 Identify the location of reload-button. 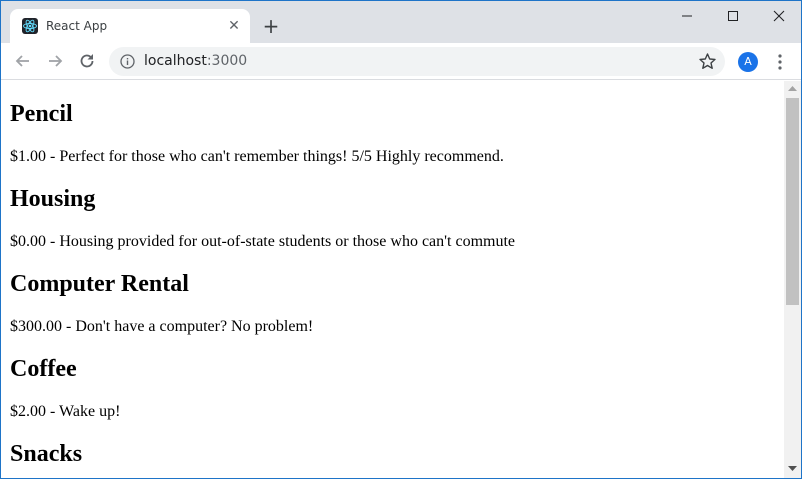
(87, 61).